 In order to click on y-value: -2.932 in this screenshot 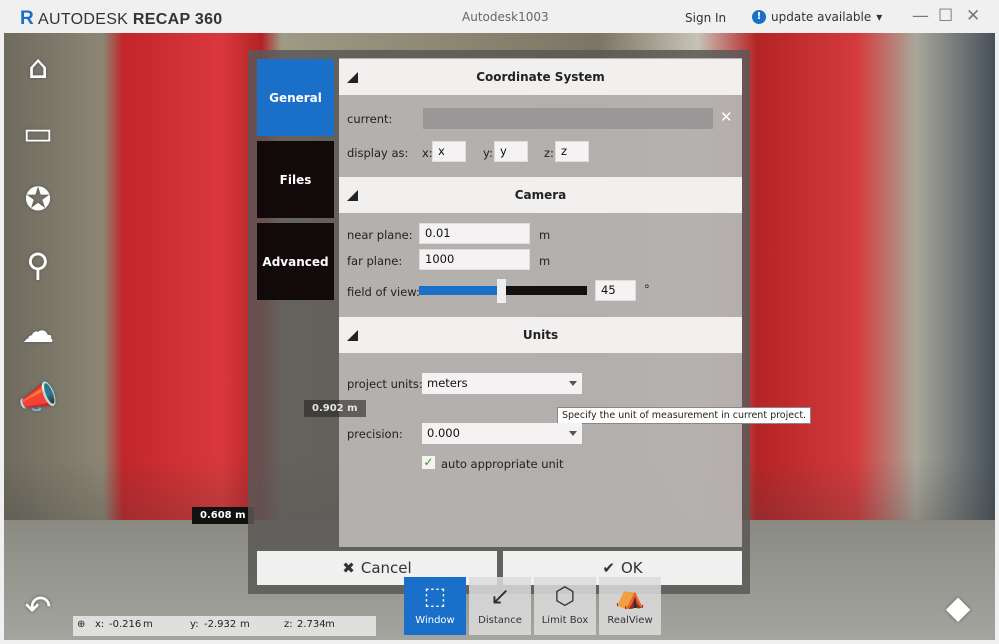, I will do `click(220, 624)`.